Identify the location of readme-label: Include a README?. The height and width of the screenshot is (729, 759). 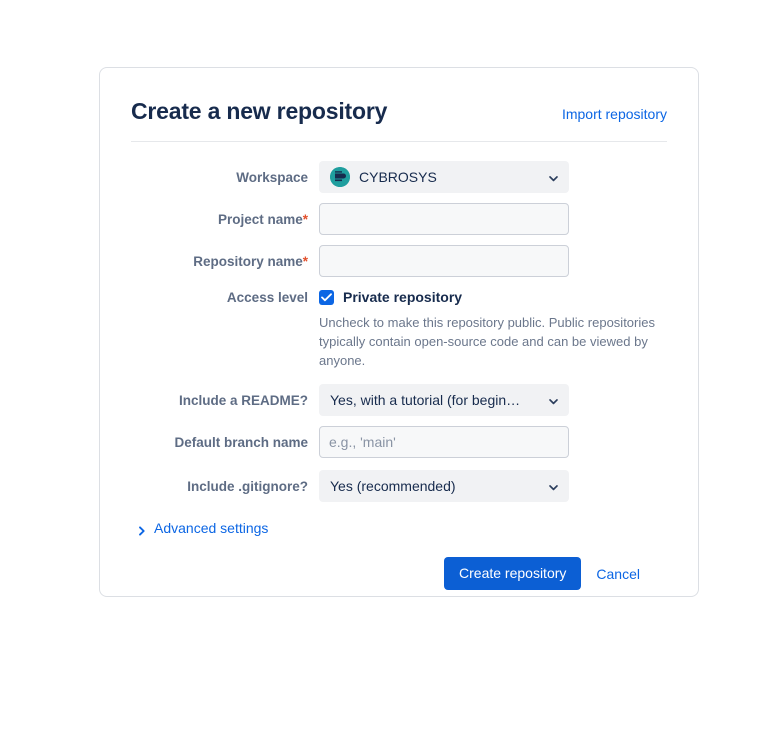
(243, 401).